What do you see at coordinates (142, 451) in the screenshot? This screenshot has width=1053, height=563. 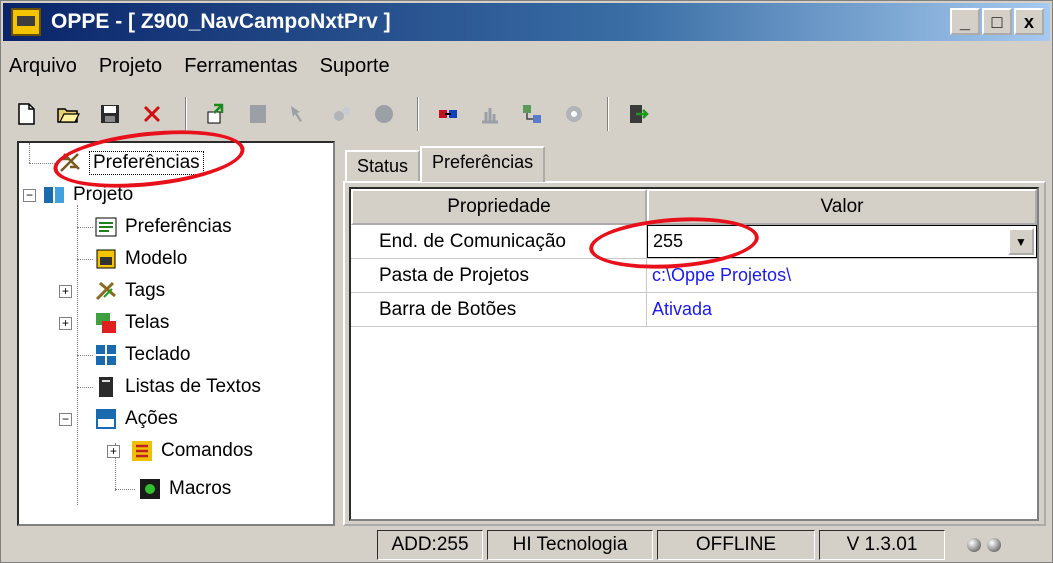 I see `commands-icon` at bounding box center [142, 451].